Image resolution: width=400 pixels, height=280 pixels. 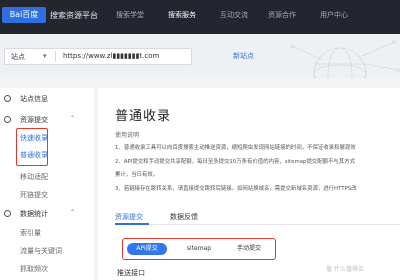 I want to click on sitemap-button: sitemap, so click(x=199, y=249).